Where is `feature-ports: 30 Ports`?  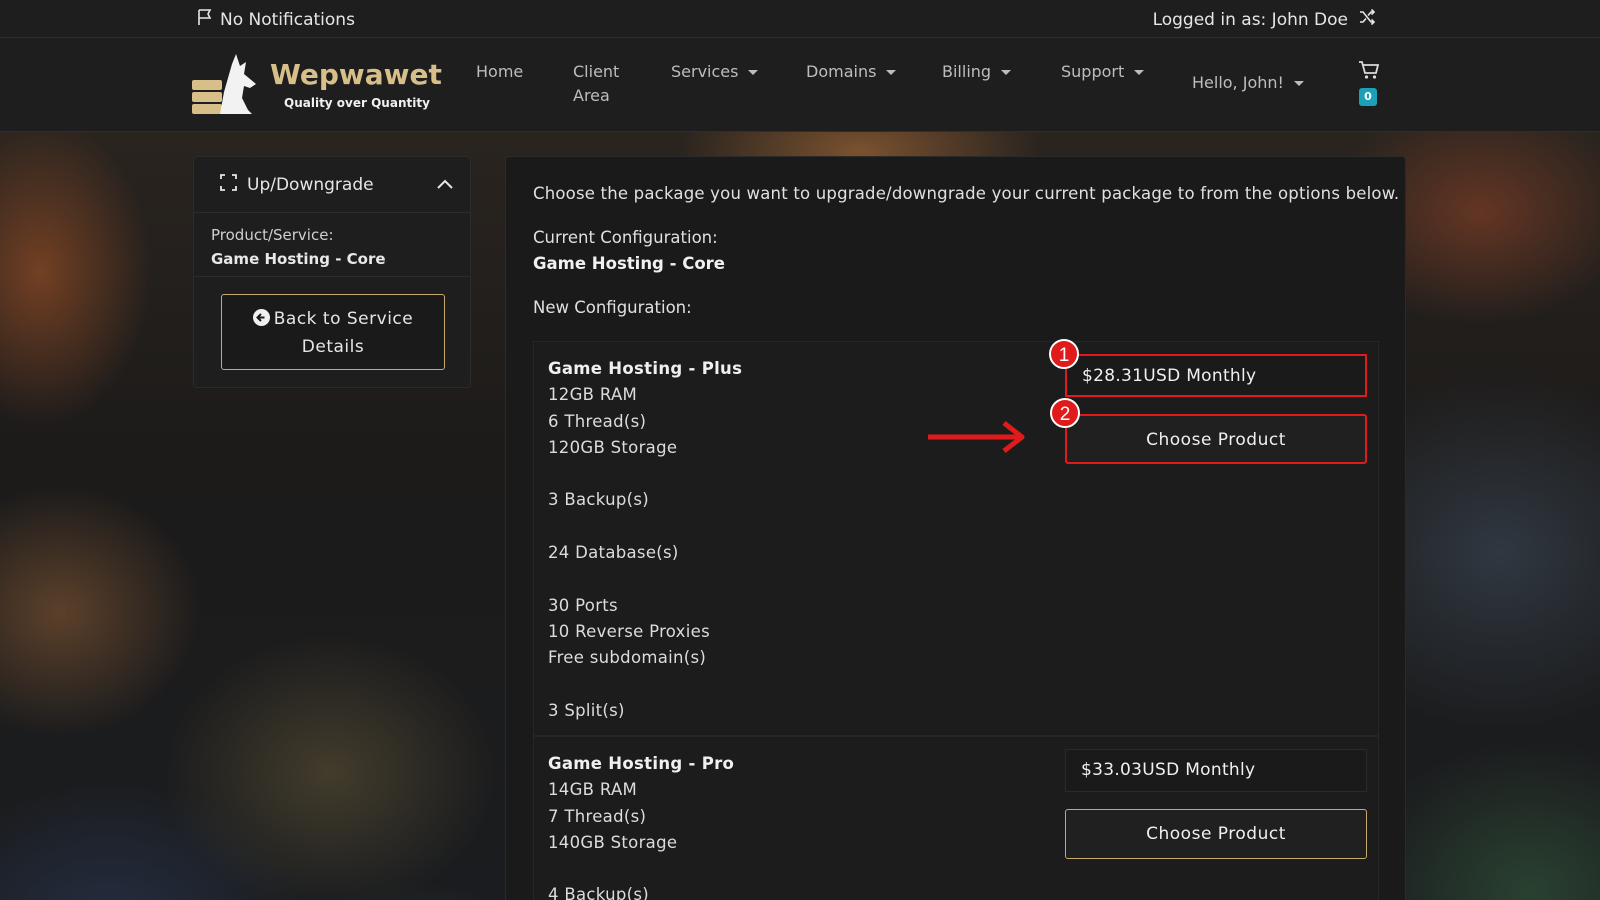 feature-ports: 30 Ports is located at coordinates (583, 605).